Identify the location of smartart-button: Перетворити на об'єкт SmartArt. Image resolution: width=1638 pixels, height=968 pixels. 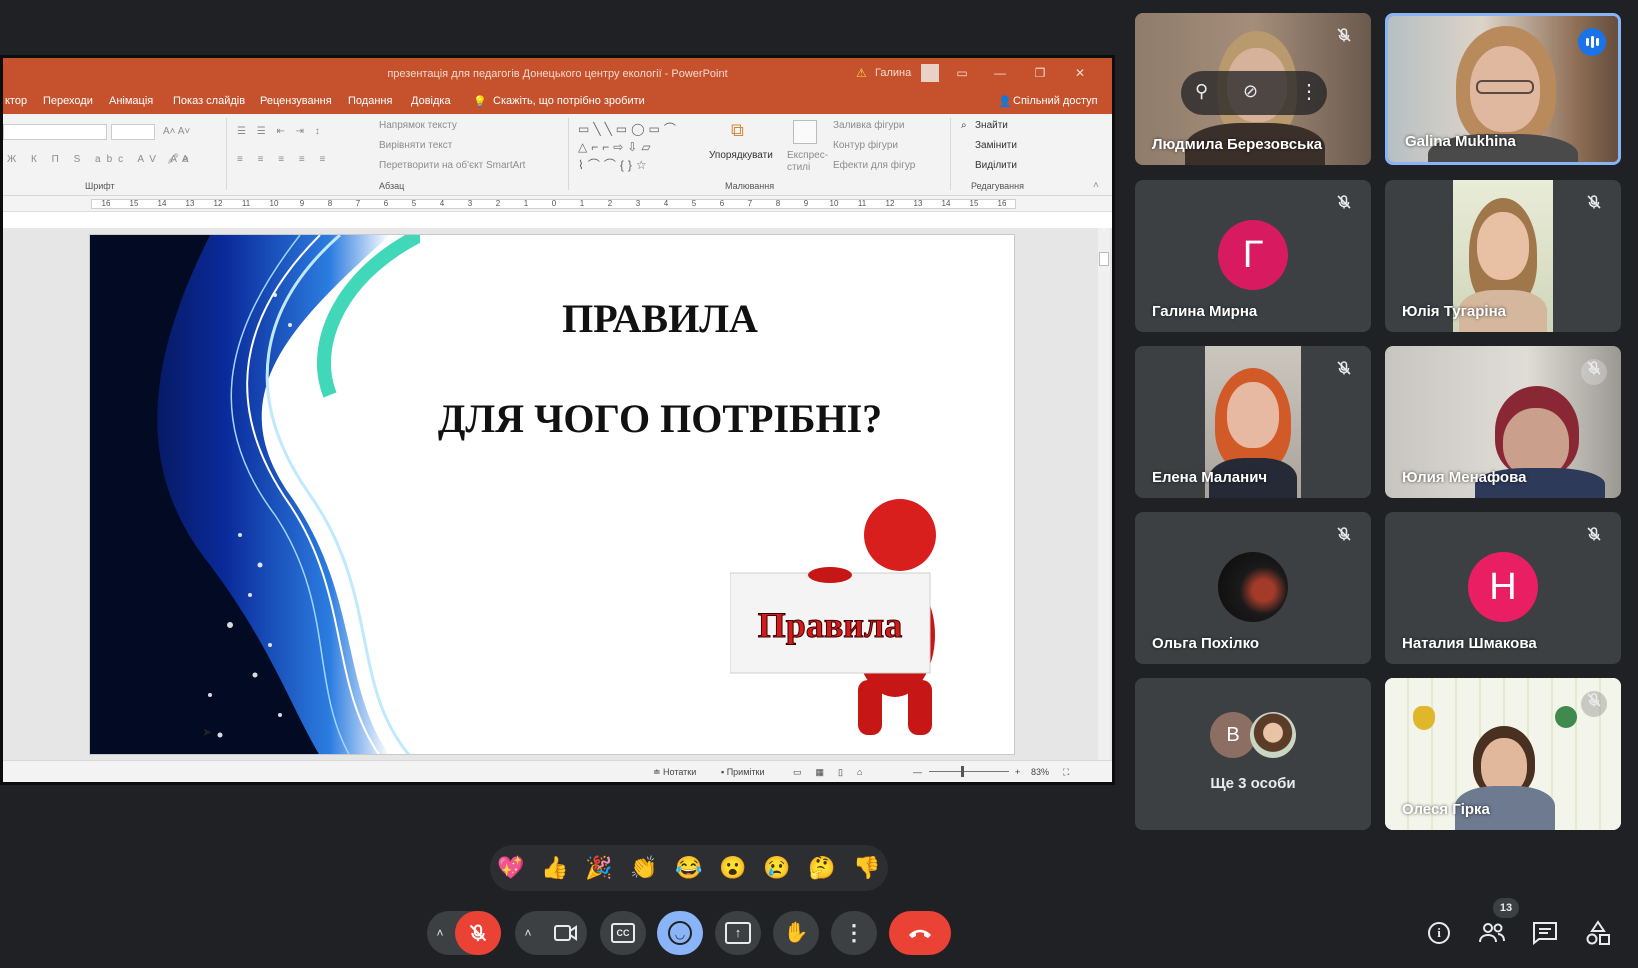
(452, 165).